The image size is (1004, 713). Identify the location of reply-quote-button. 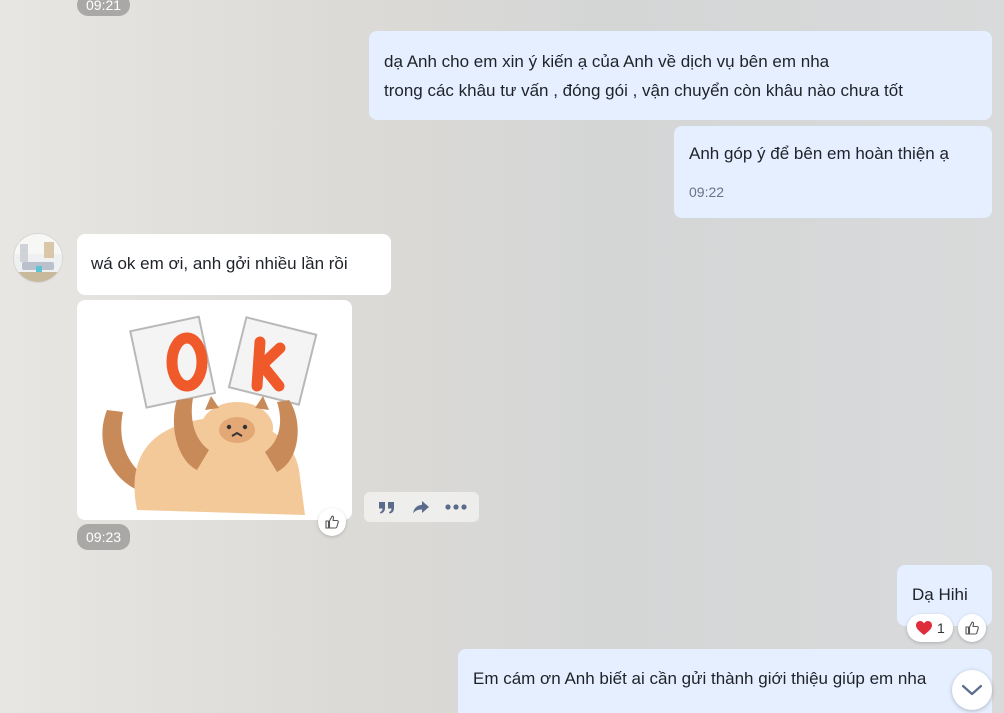
(387, 507).